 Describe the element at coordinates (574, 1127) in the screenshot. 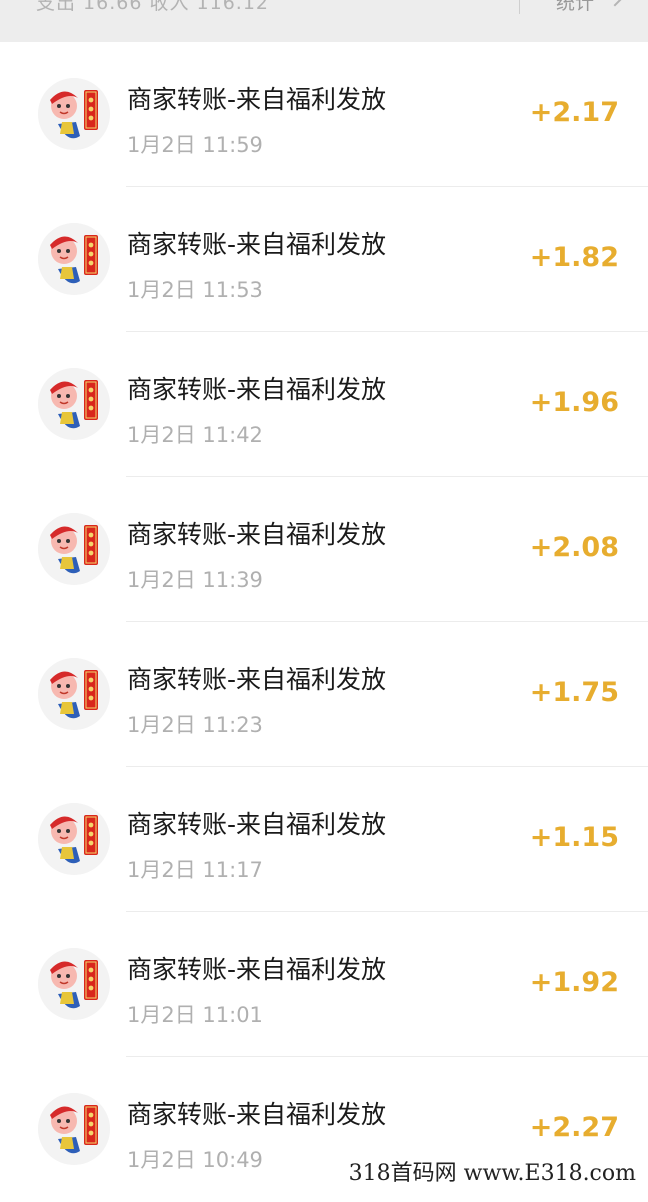

I see `transaction-amount: +2.27` at that location.